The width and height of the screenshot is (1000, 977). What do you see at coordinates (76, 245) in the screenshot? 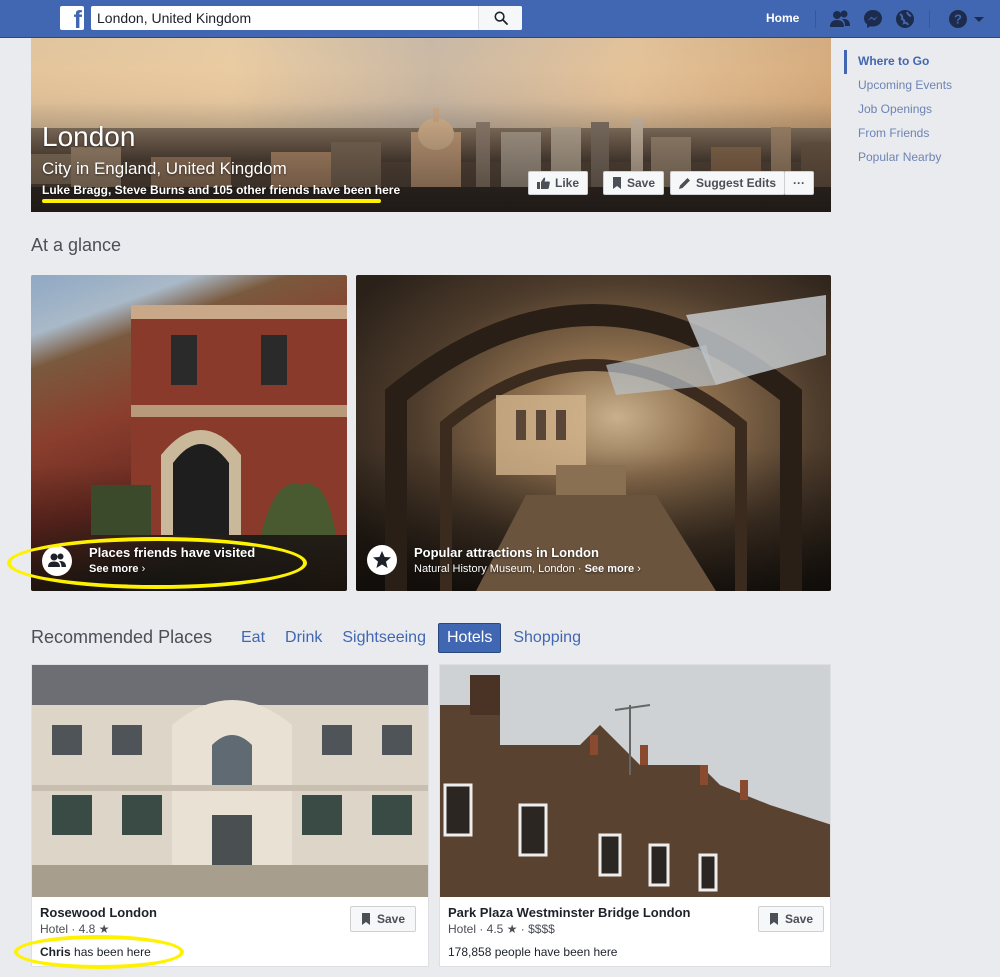
I see `at-a-glance-heading: At a glance` at bounding box center [76, 245].